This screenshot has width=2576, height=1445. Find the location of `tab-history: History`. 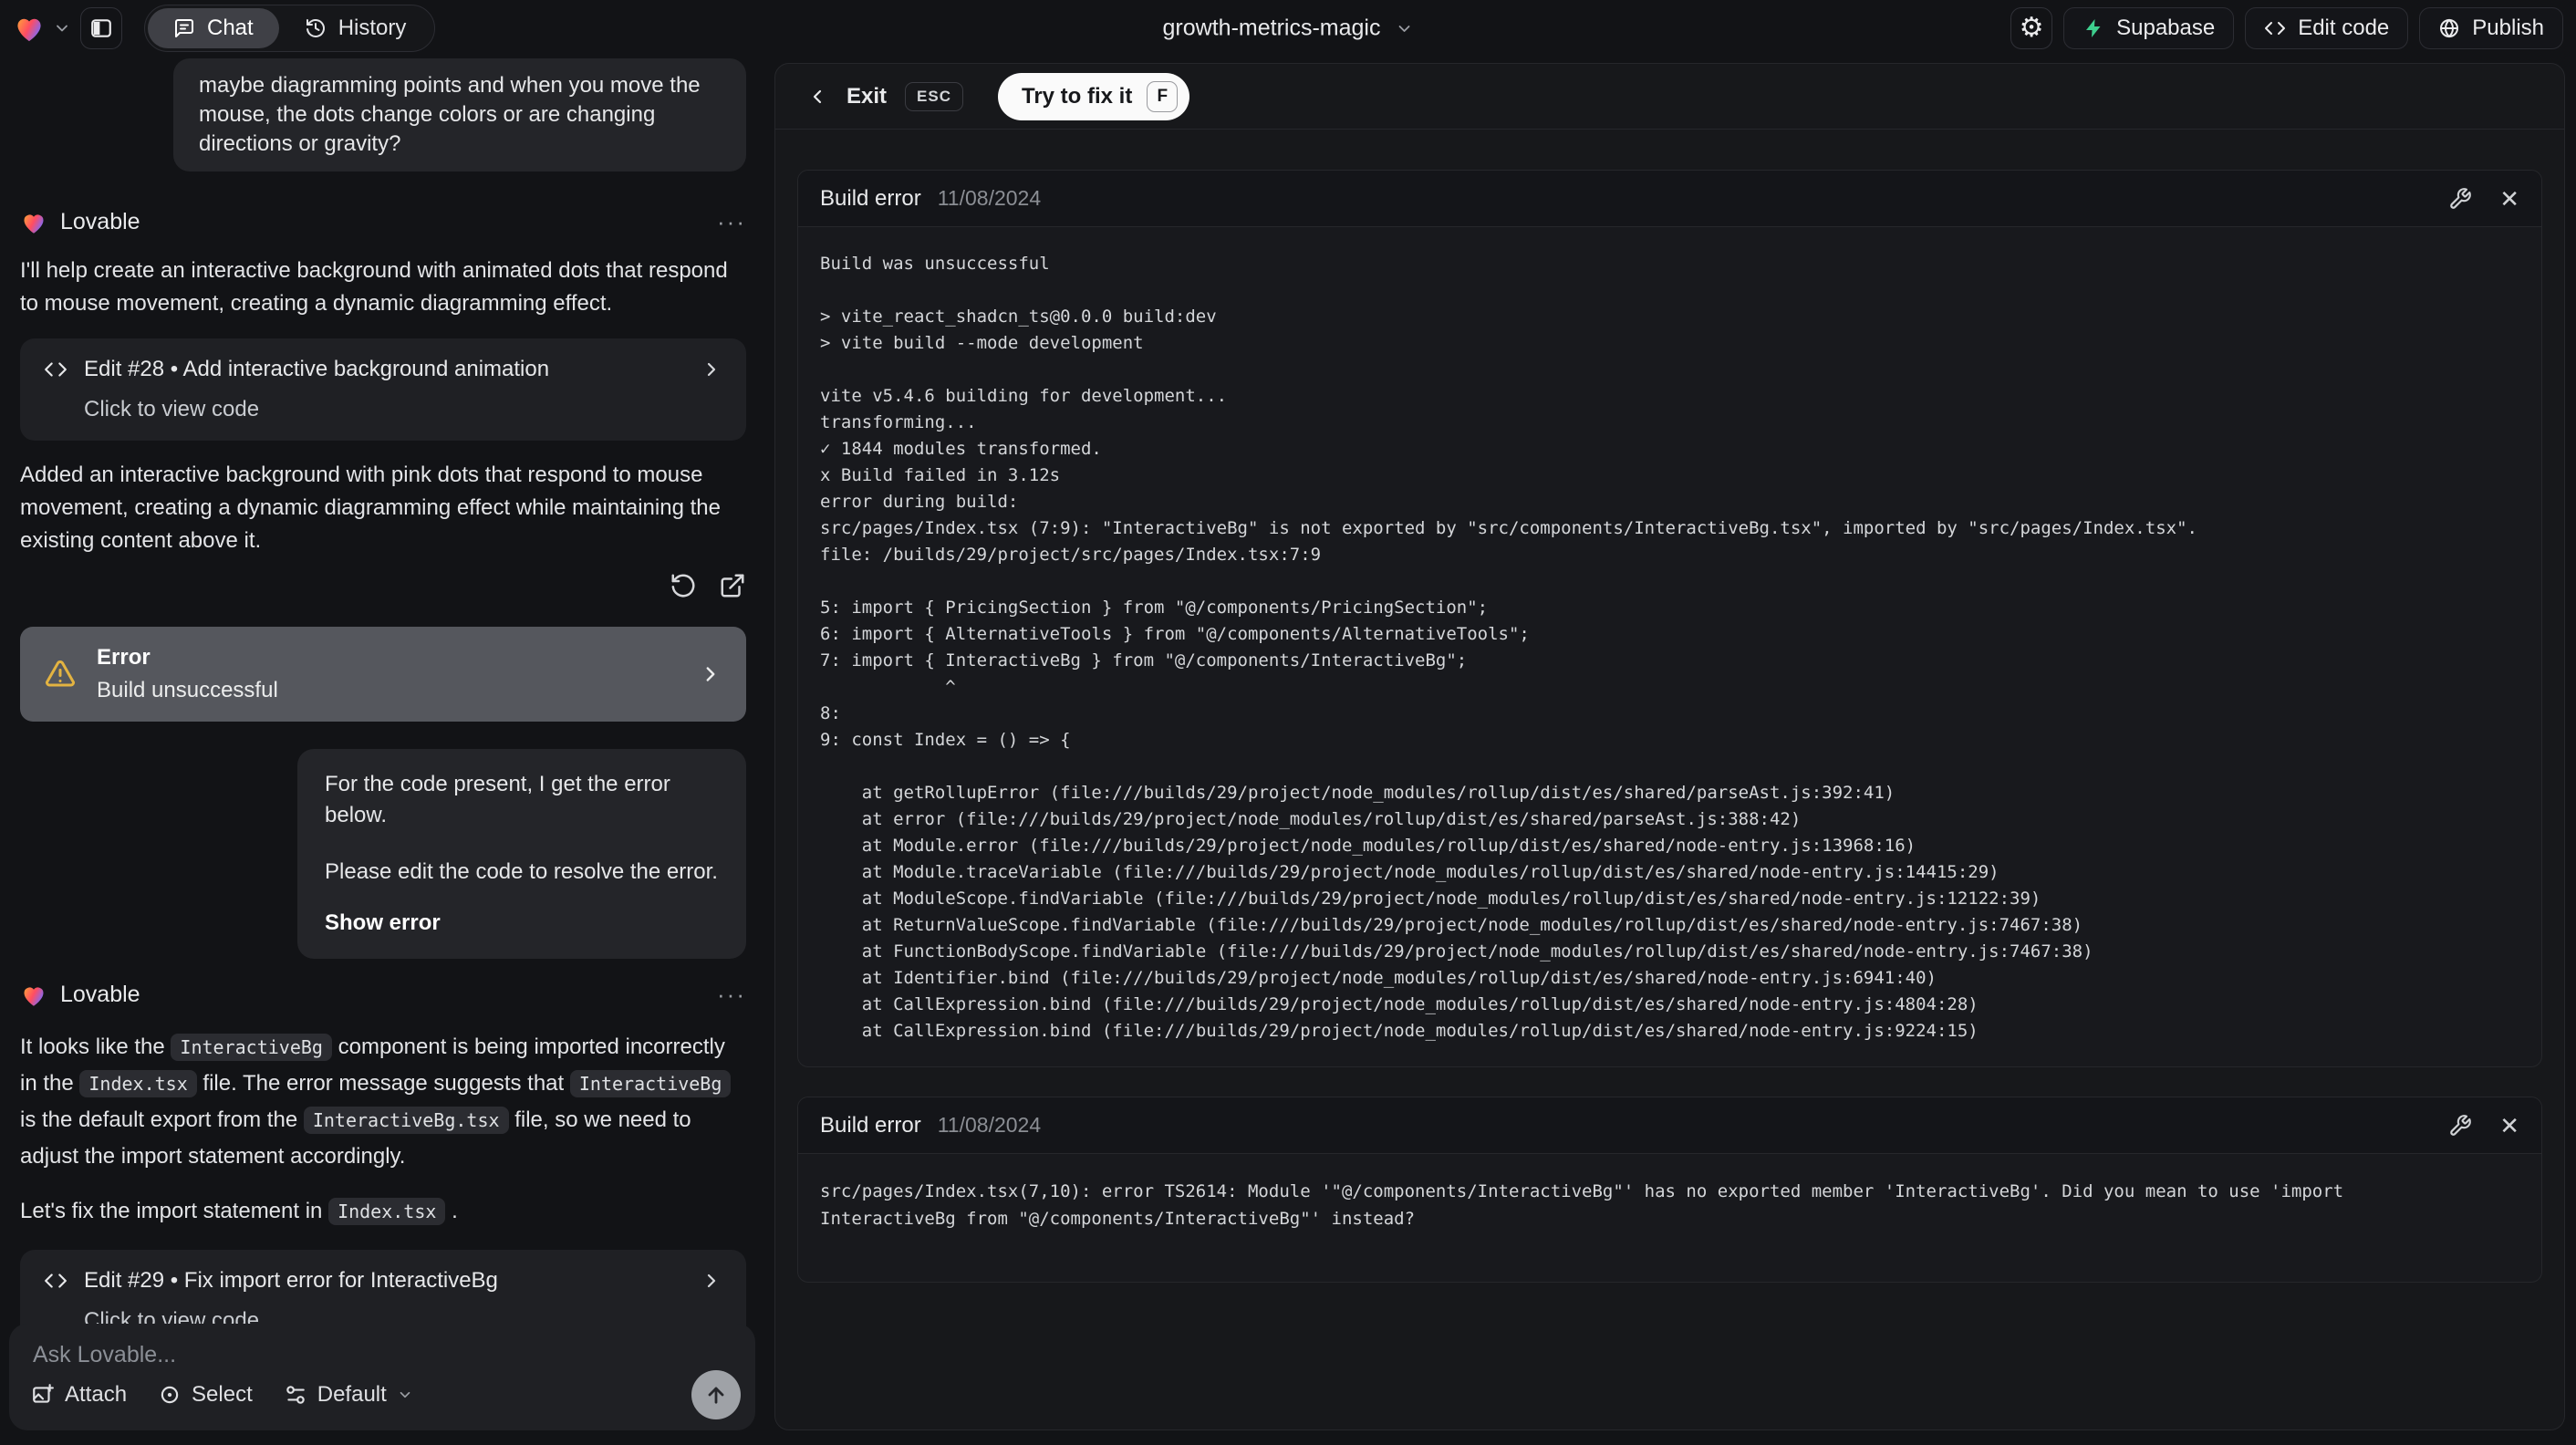

tab-history: History is located at coordinates (355, 28).